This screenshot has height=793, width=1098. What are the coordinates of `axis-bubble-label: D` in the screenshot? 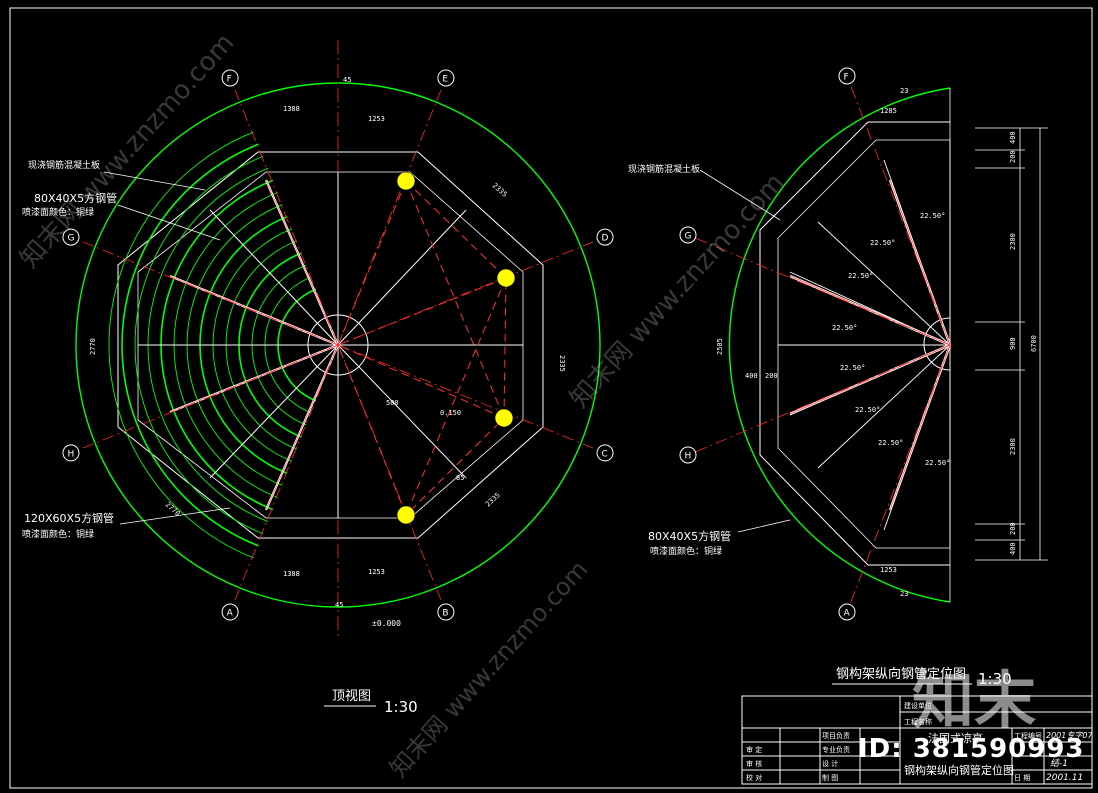 It's located at (605, 239).